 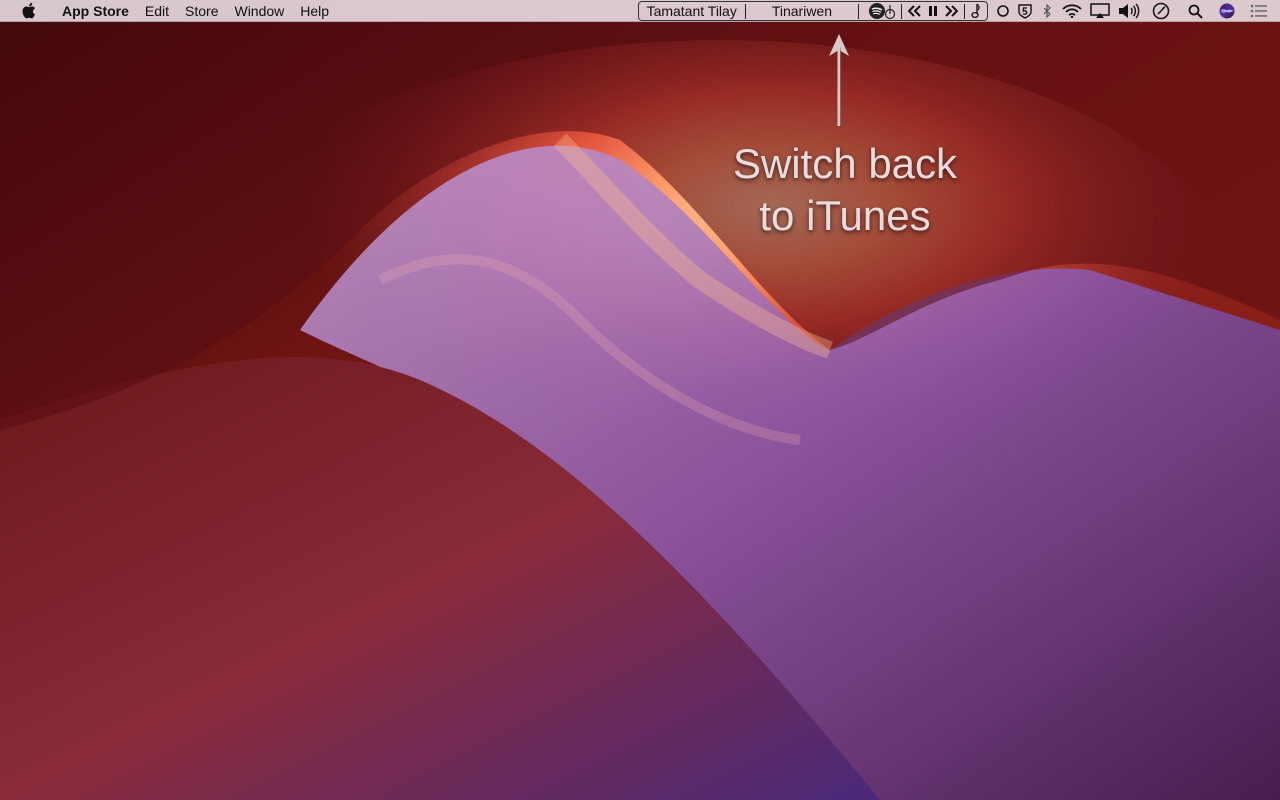 What do you see at coordinates (201, 11) in the screenshot?
I see `menu-store: Store` at bounding box center [201, 11].